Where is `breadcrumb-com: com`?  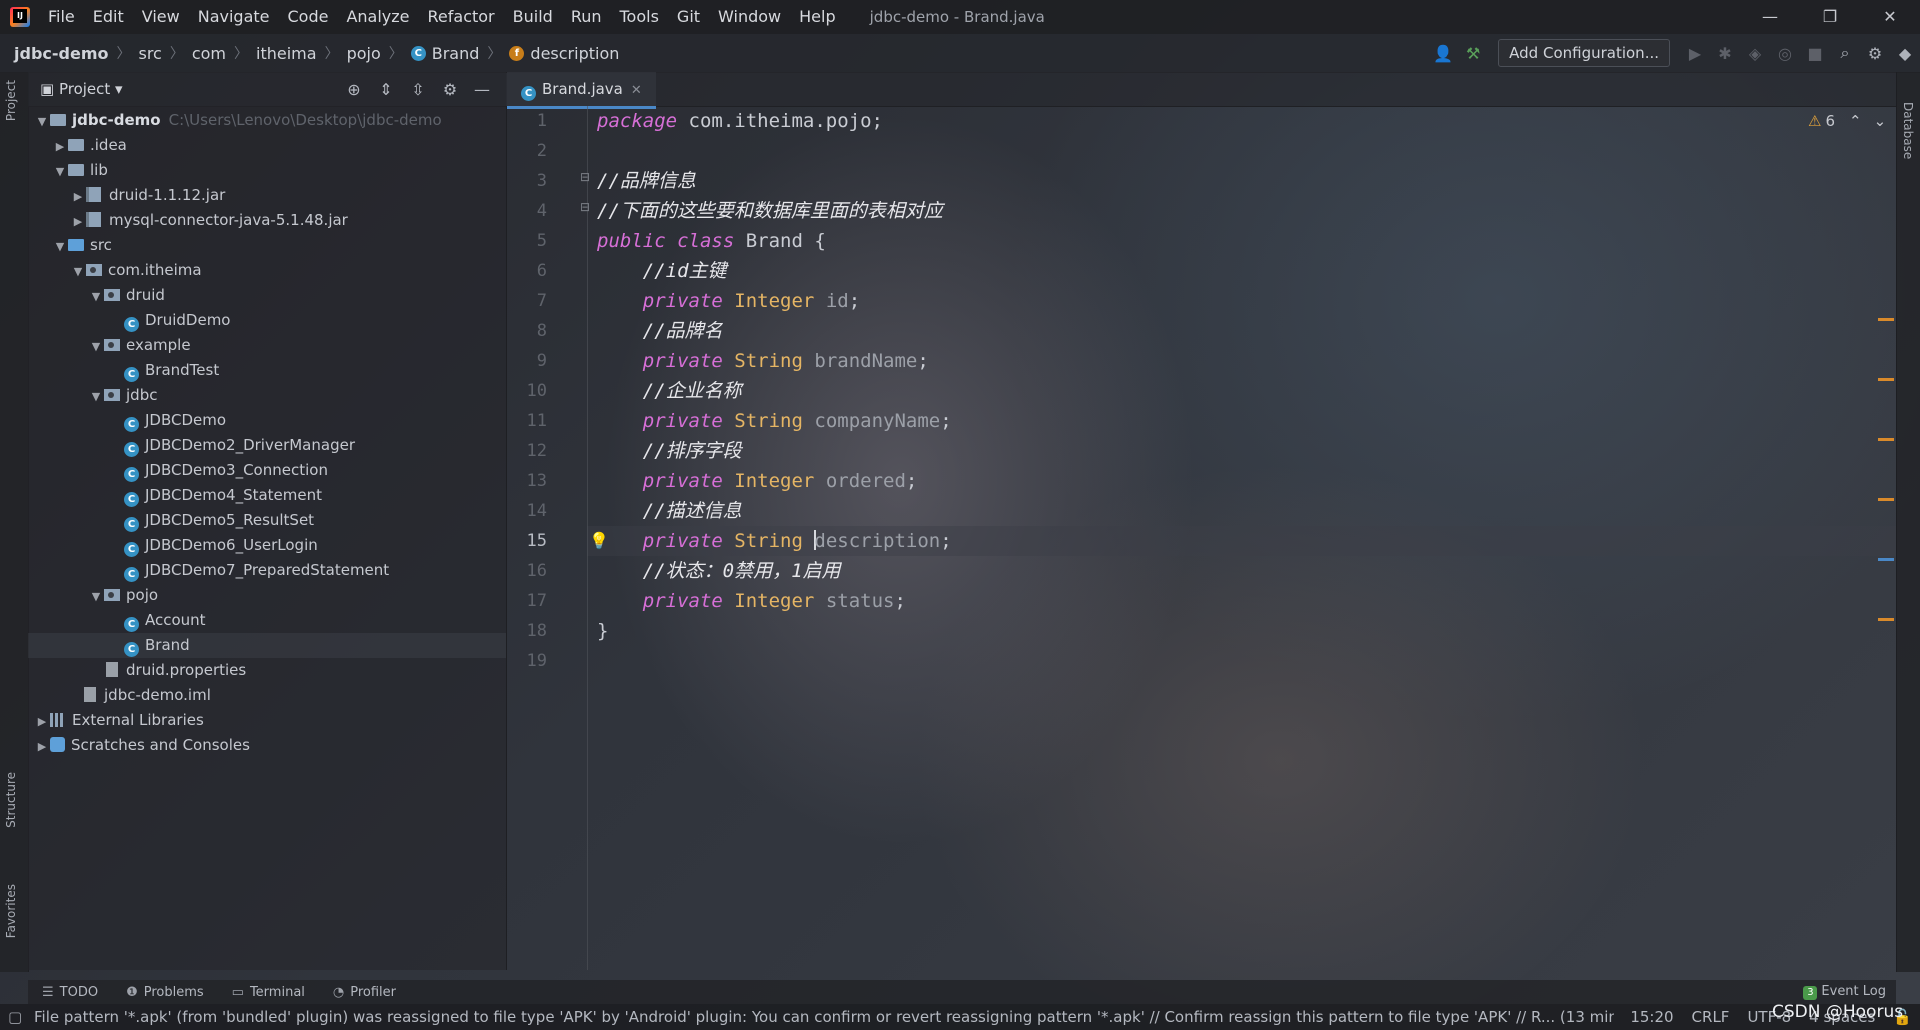 breadcrumb-com: com is located at coordinates (209, 53).